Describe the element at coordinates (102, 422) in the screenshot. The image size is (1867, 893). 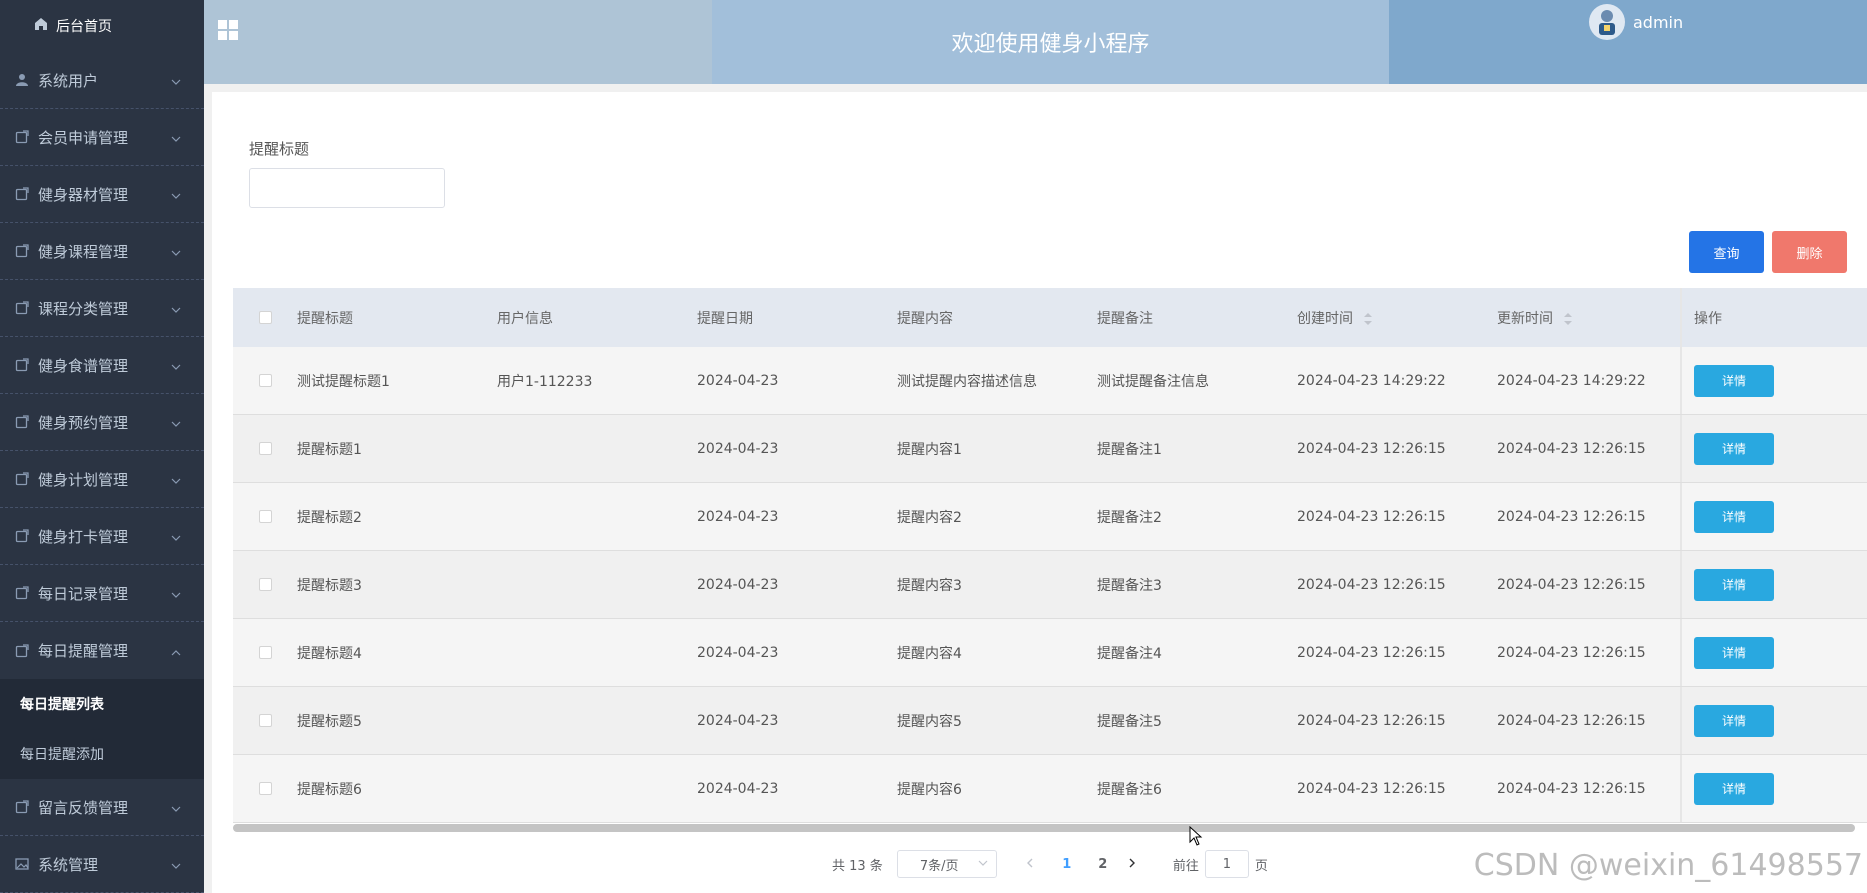
I see `sidebar-item: 健身预约管理` at that location.